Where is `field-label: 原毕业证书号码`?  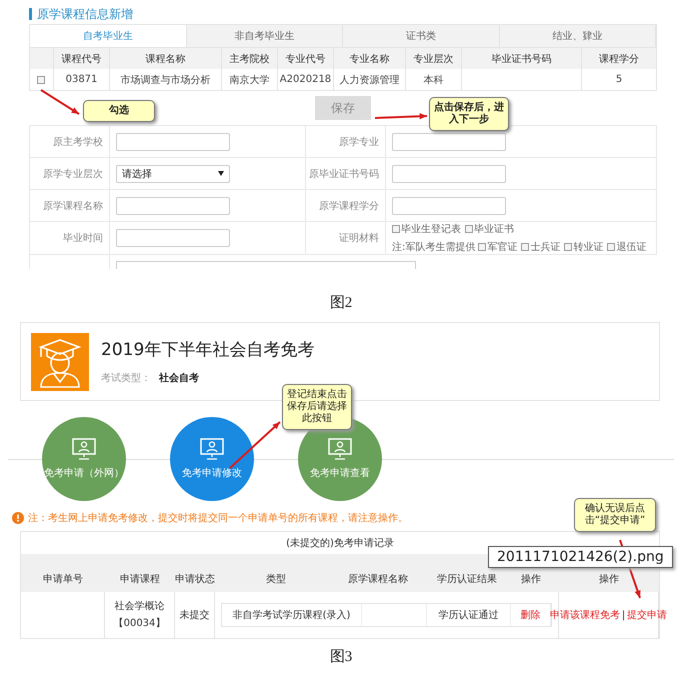
field-label: 原毕业证书号码 is located at coordinates (346, 174).